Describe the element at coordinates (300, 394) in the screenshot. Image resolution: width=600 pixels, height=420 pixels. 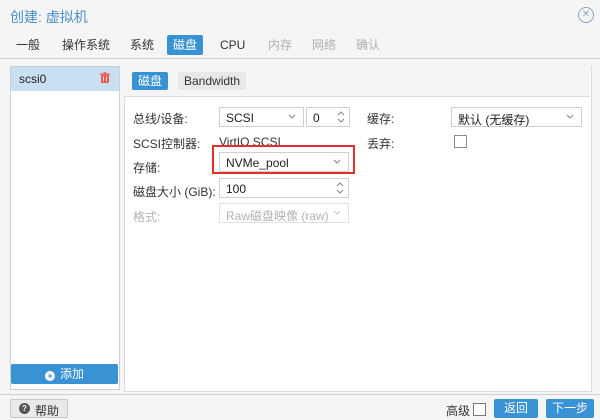
I see `footer-divider` at that location.